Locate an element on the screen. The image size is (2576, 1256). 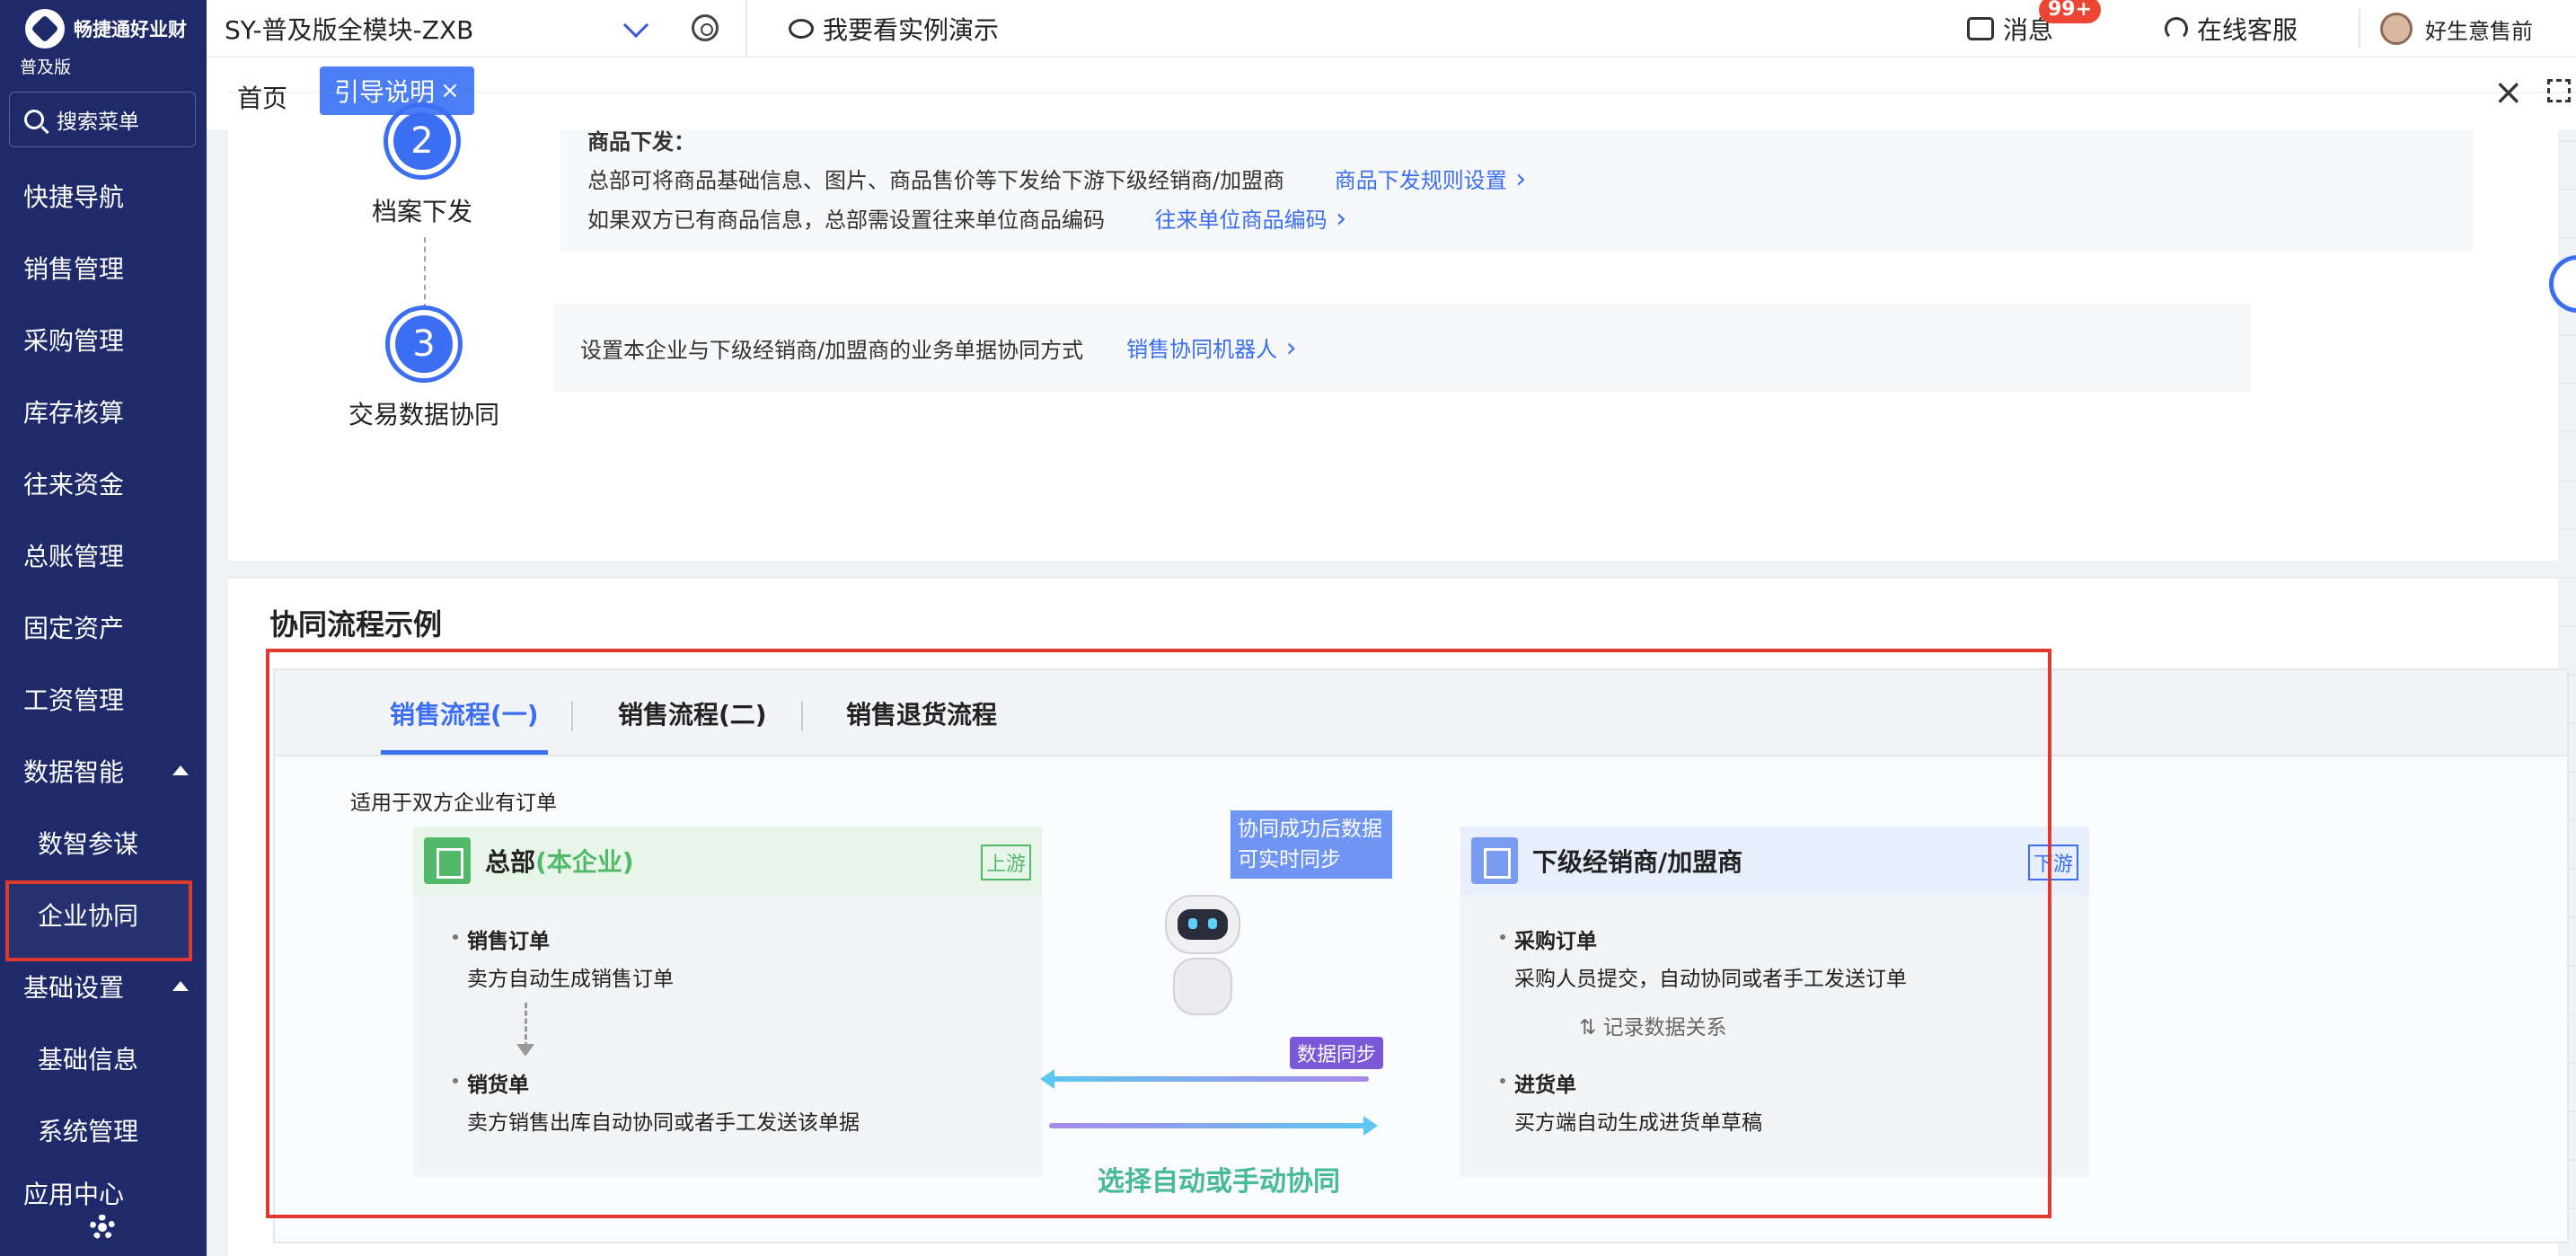
logo-icon is located at coordinates (45, 29).